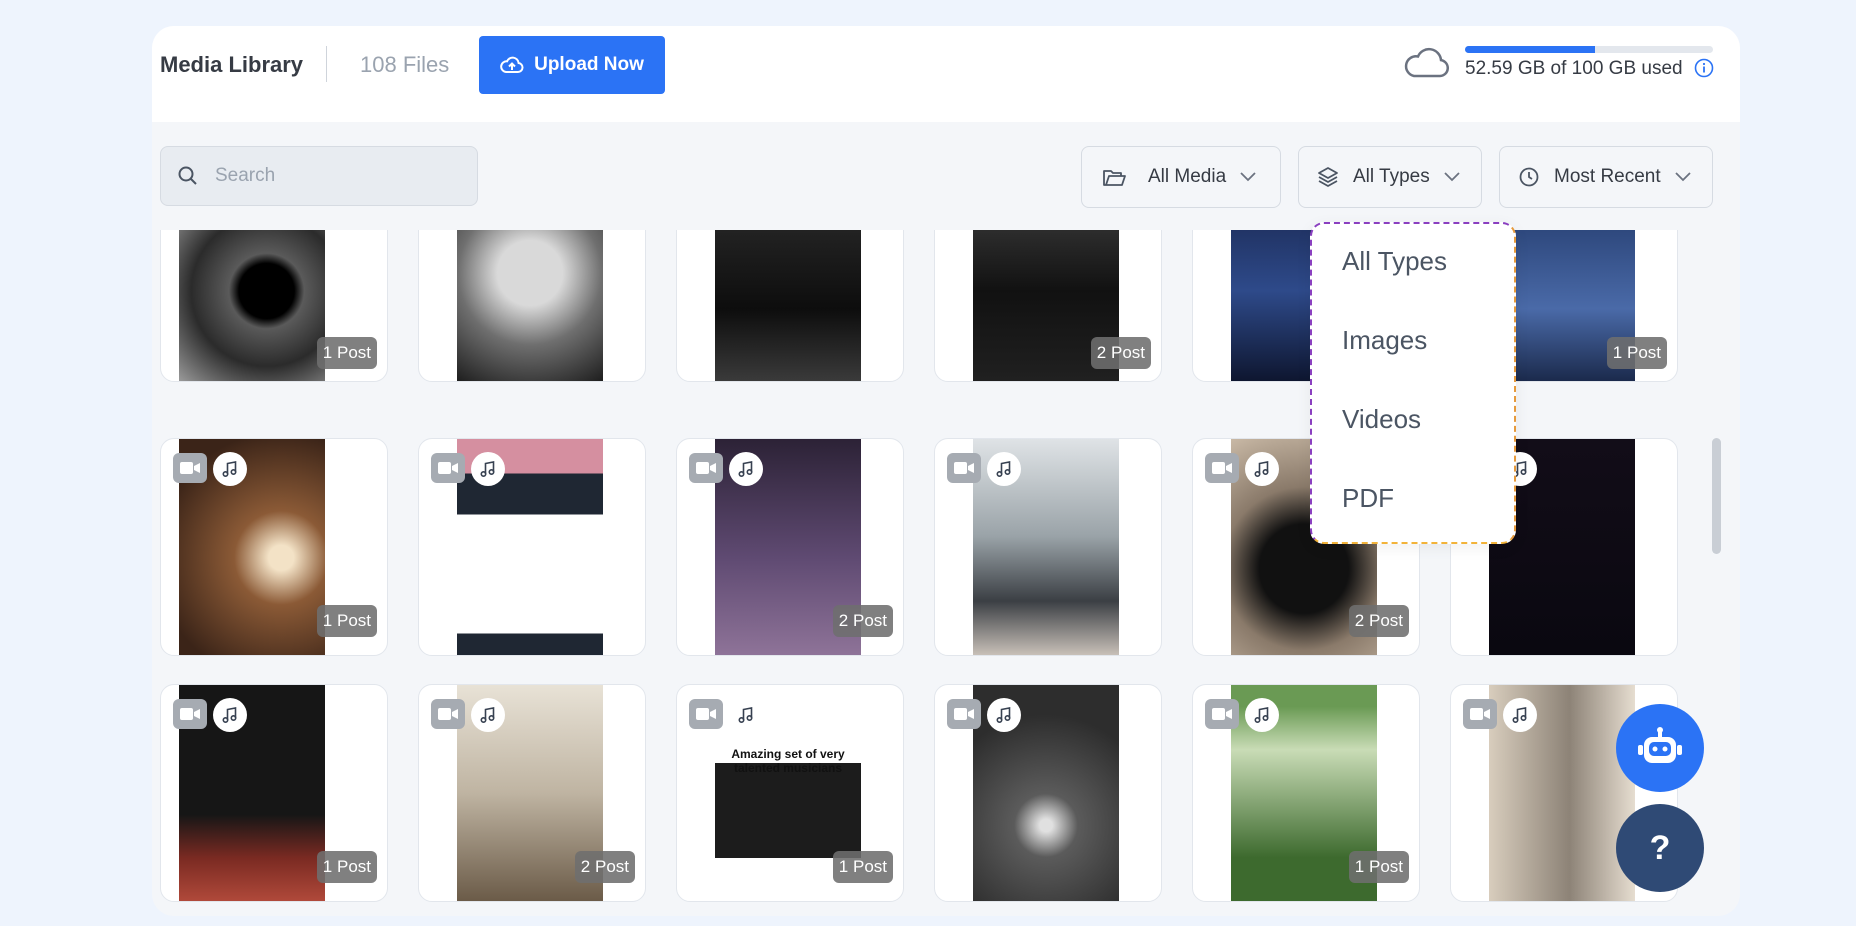 The image size is (1856, 926). What do you see at coordinates (1530, 49) in the screenshot?
I see `storage-usage-fill` at bounding box center [1530, 49].